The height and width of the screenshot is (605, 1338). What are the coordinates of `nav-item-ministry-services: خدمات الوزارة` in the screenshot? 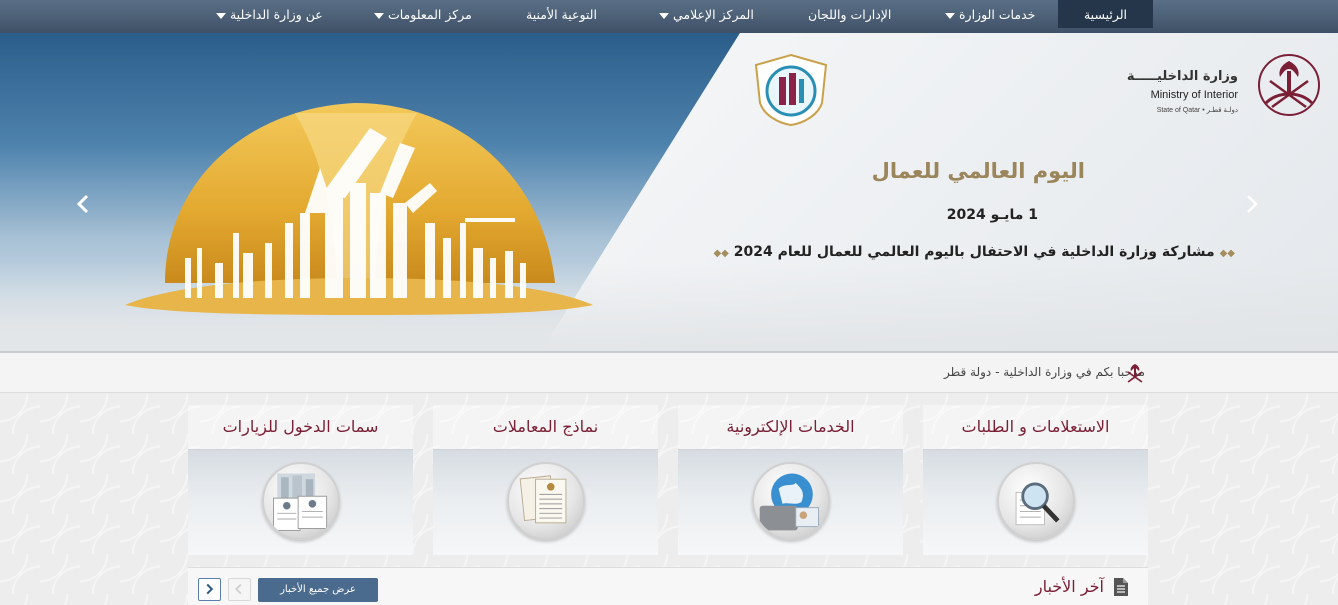 It's located at (987, 14).